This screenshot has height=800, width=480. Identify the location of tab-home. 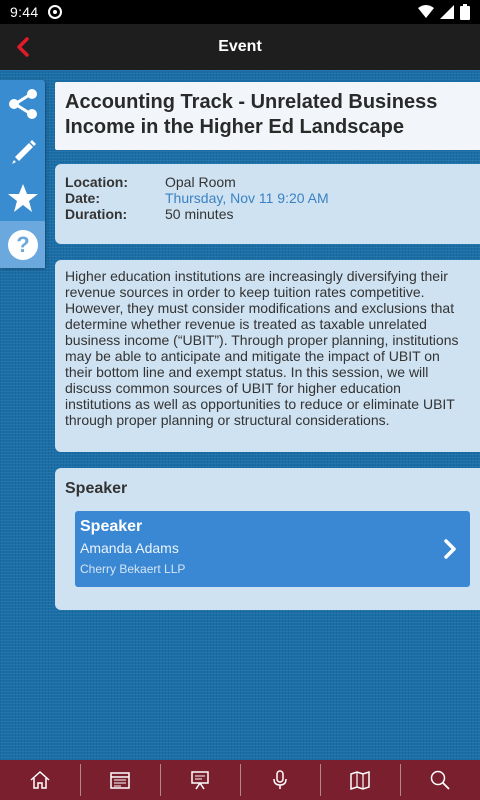
(40, 780).